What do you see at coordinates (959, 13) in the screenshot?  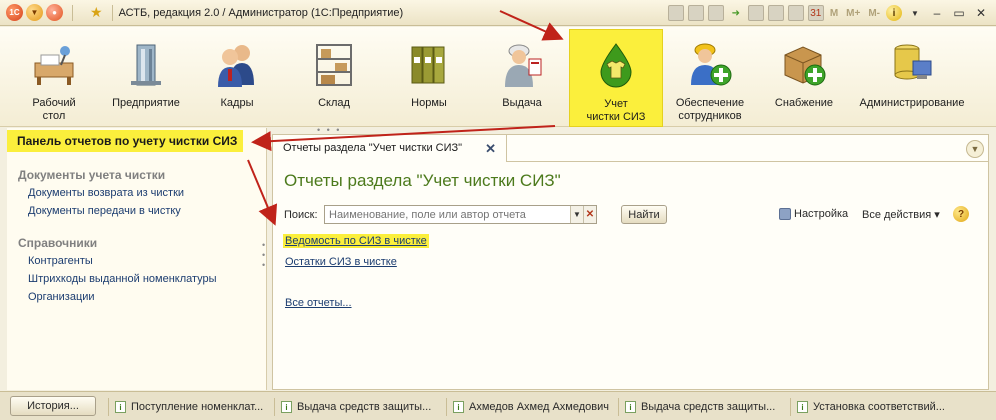 I see `maximize-button: ▭` at bounding box center [959, 13].